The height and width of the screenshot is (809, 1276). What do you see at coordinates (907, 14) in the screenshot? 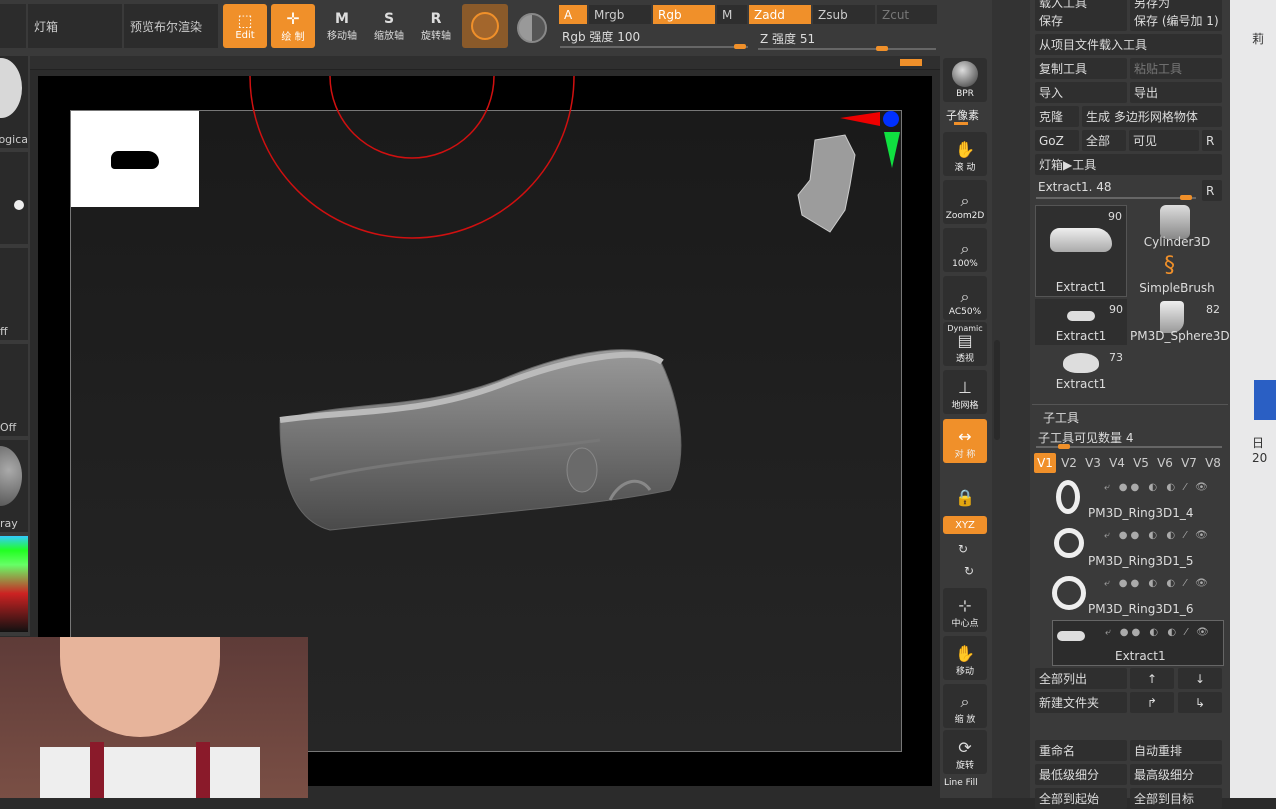
I see `zcut-toggle: Zcut` at bounding box center [907, 14].